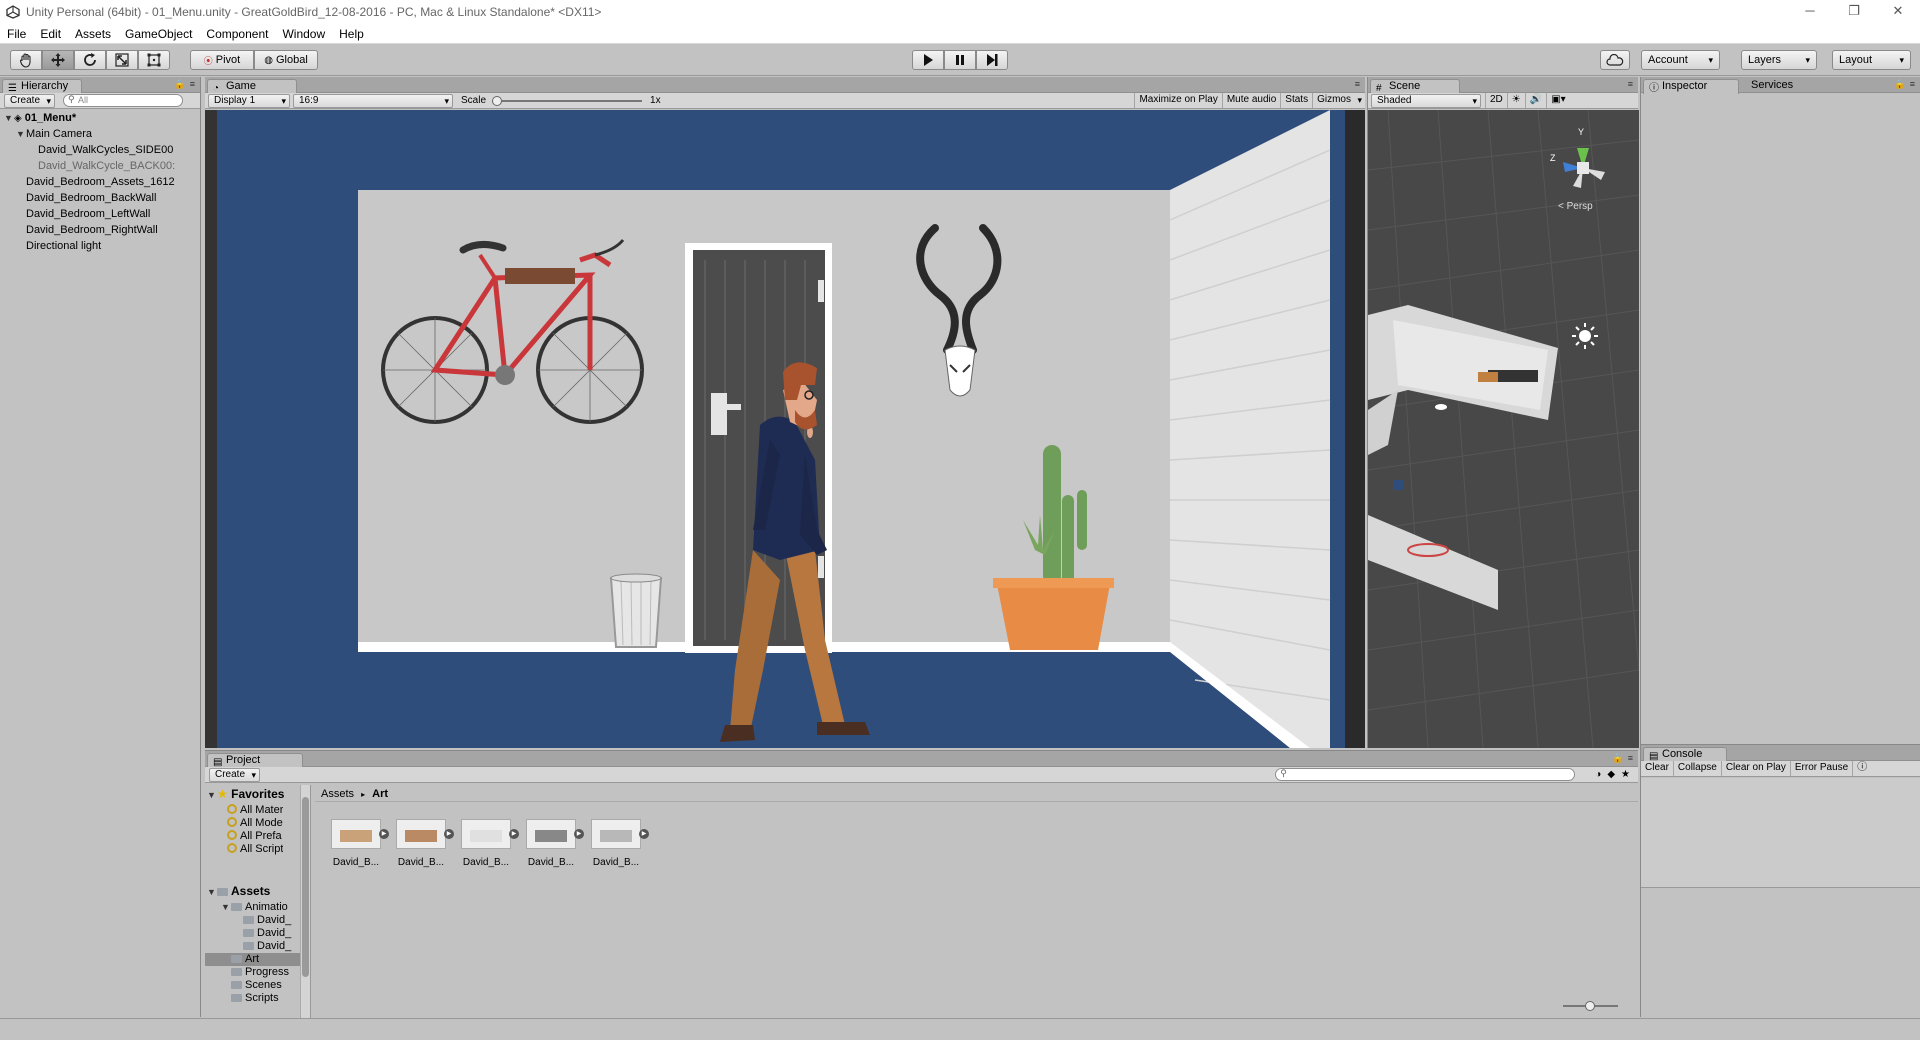 Image resolution: width=1920 pixels, height=1040 pixels. Describe the element at coordinates (303, 34) in the screenshot. I see `menu-window: Window` at that location.